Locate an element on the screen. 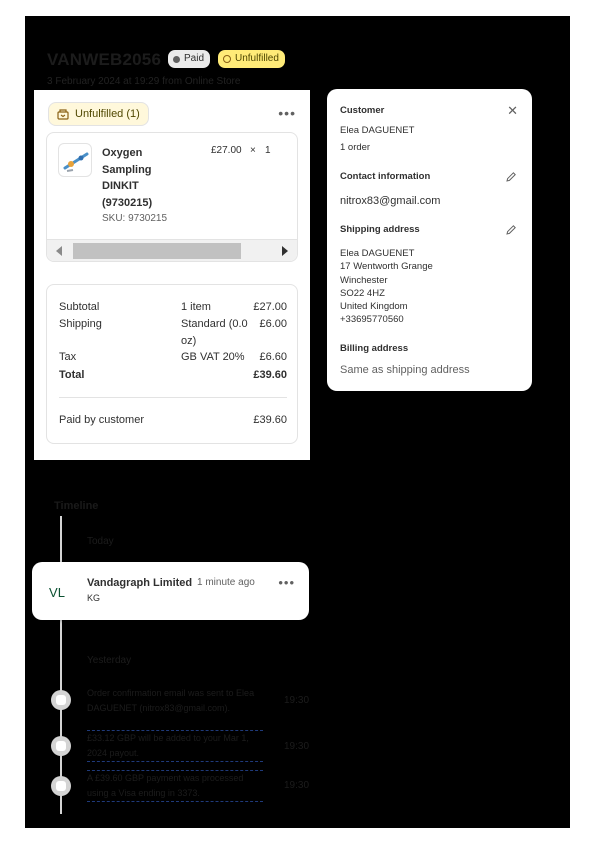 The image size is (595, 842). times-sign: × is located at coordinates (253, 150).